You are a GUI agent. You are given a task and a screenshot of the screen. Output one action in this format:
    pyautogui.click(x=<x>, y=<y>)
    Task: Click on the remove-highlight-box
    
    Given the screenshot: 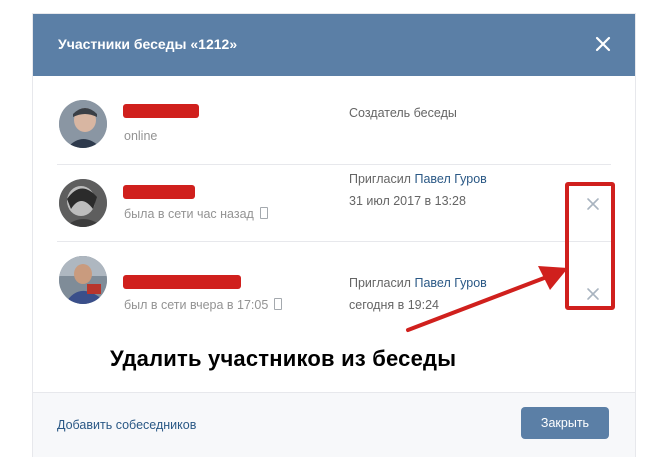 What is the action you would take?
    pyautogui.click(x=590, y=246)
    